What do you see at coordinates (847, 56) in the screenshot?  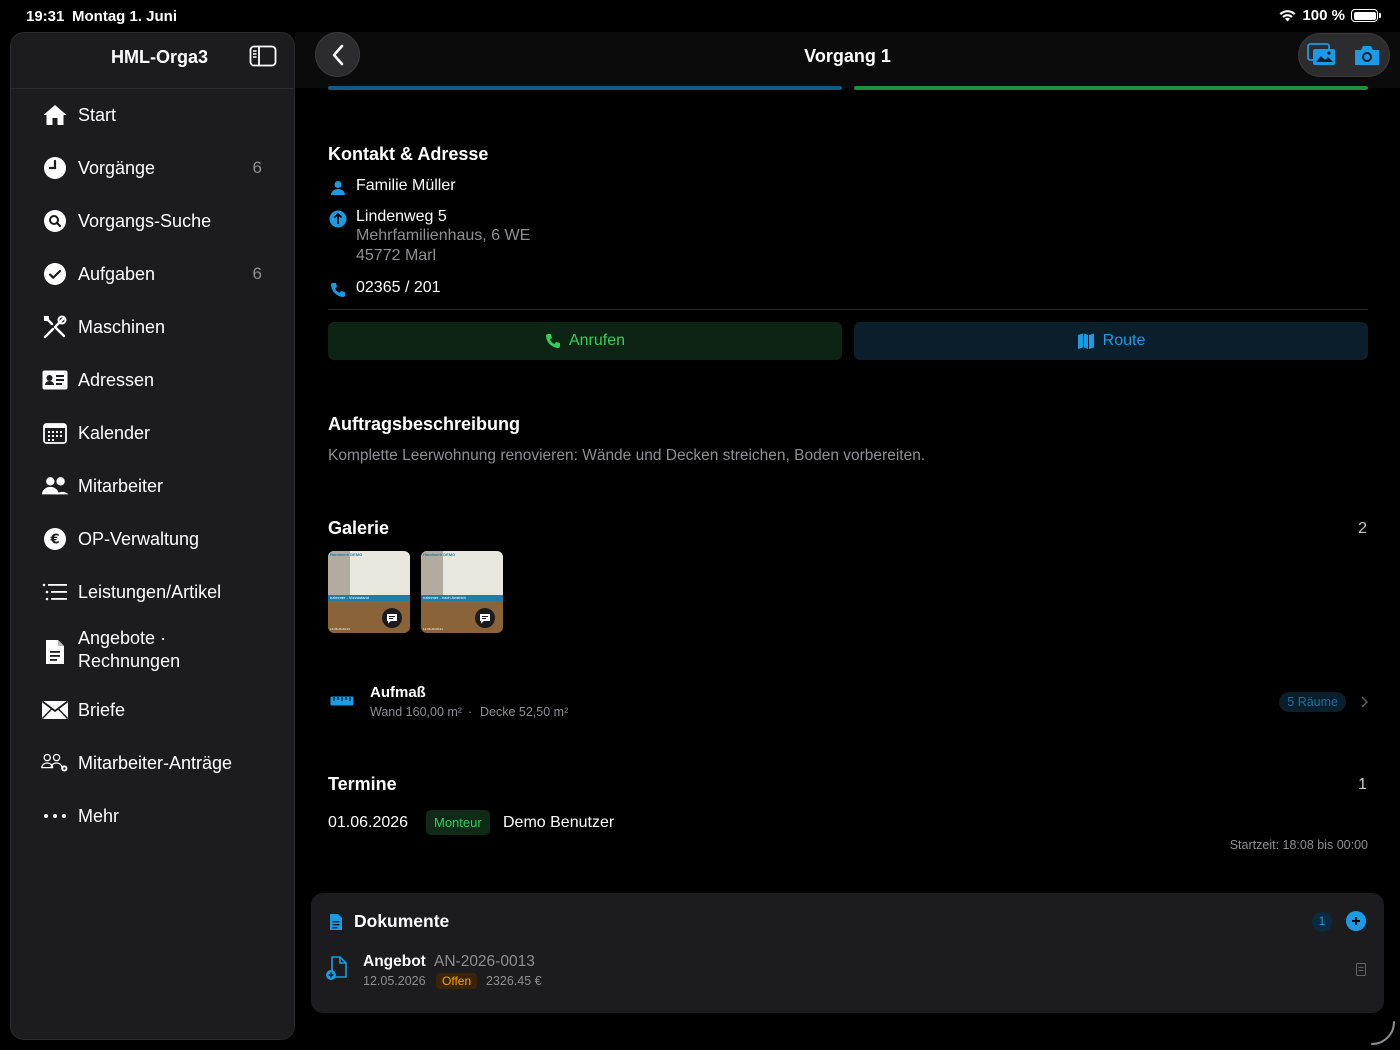 I see `page-title: Vorgang 1` at bounding box center [847, 56].